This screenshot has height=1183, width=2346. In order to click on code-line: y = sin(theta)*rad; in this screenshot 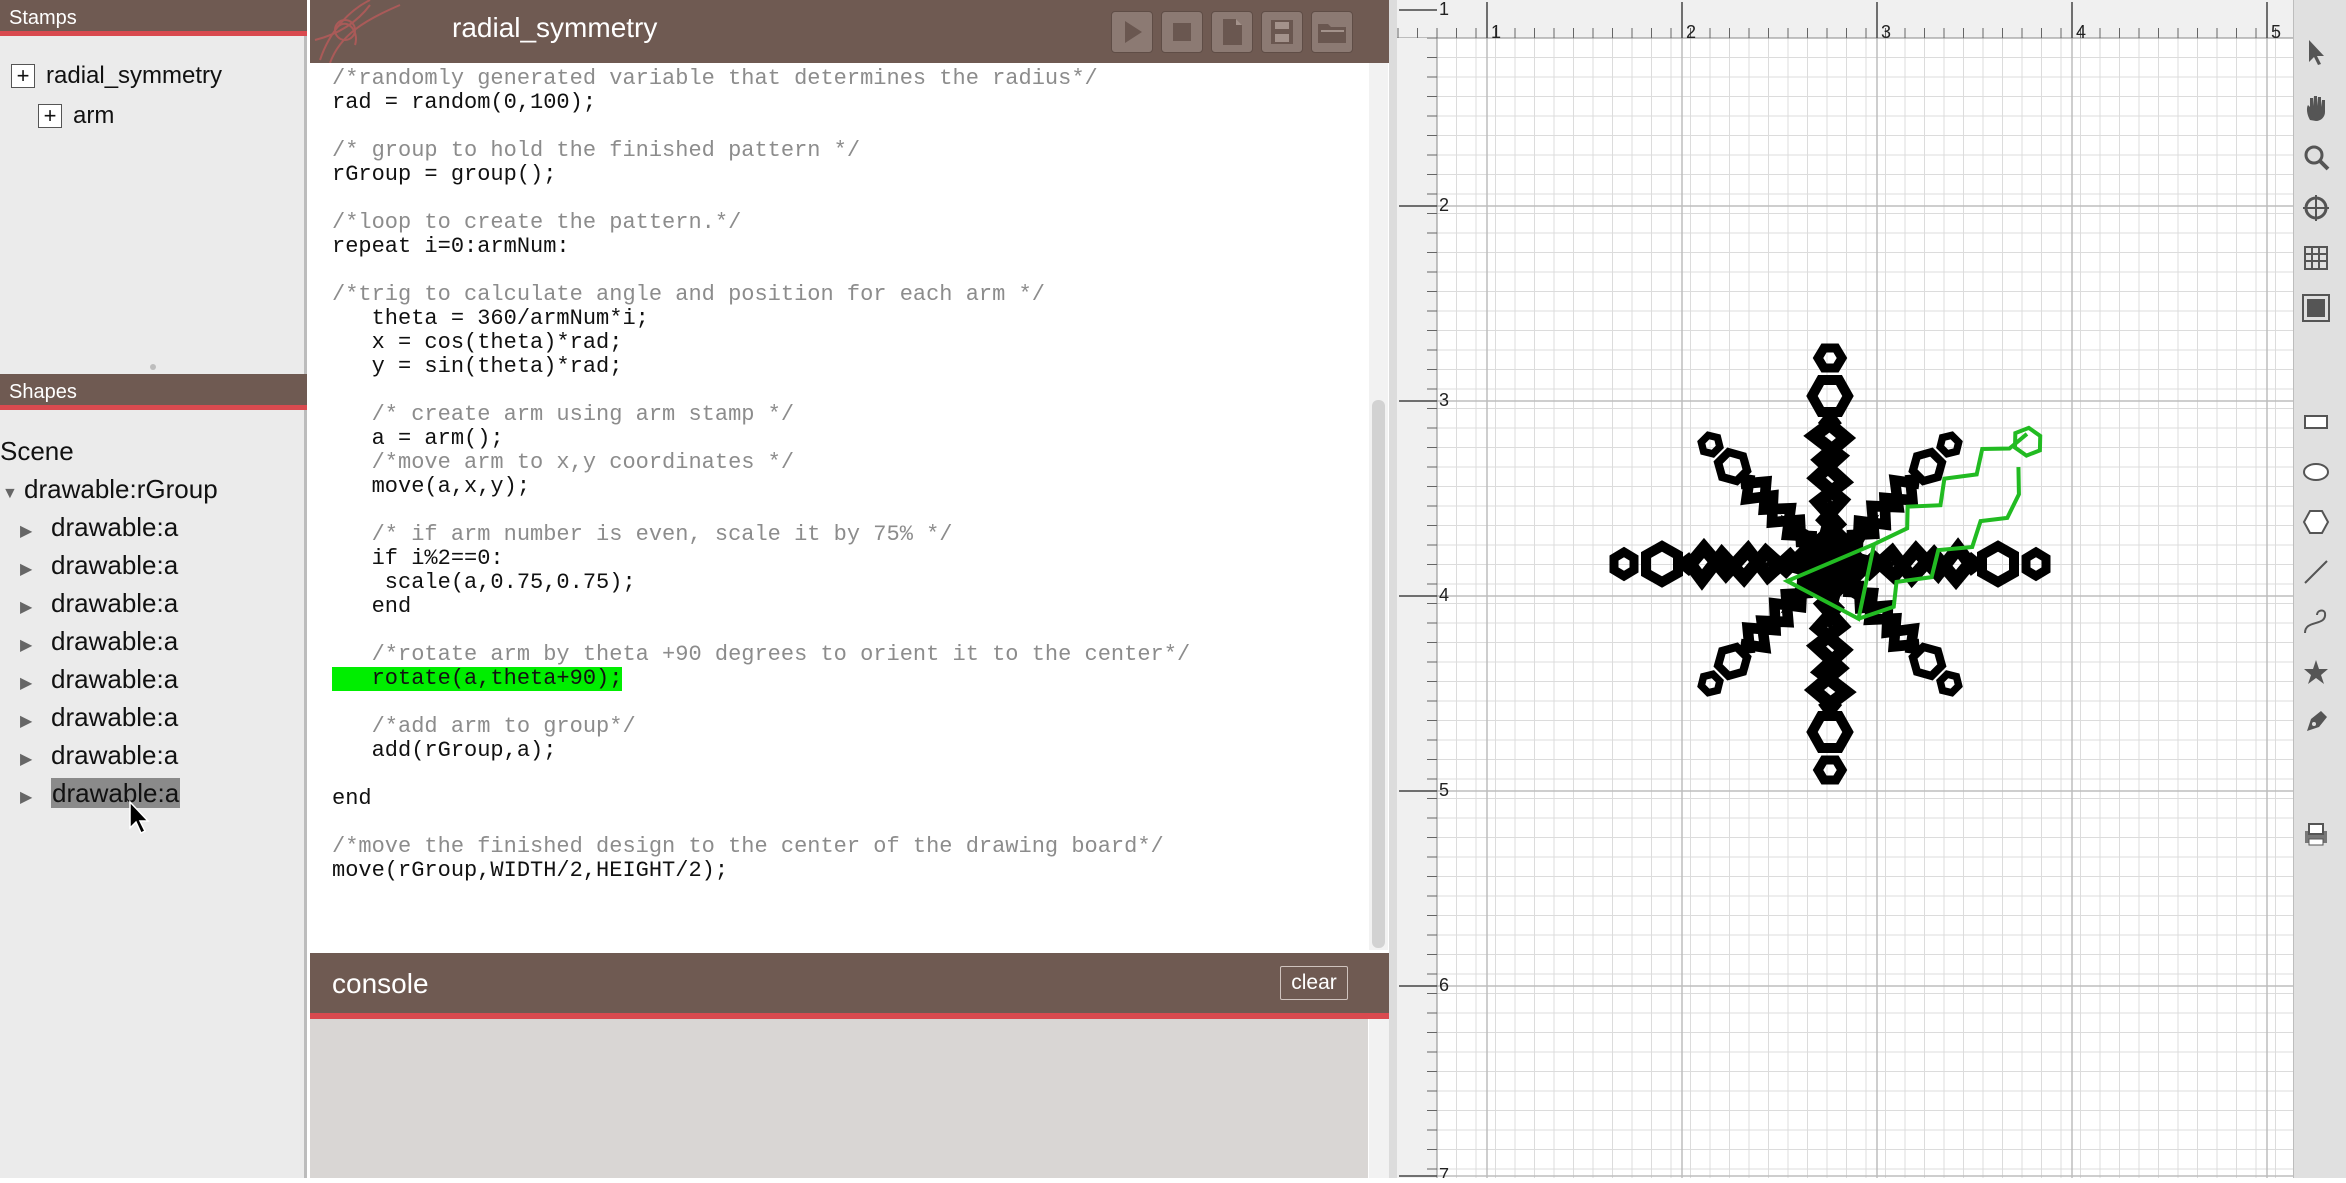, I will do `click(477, 367)`.